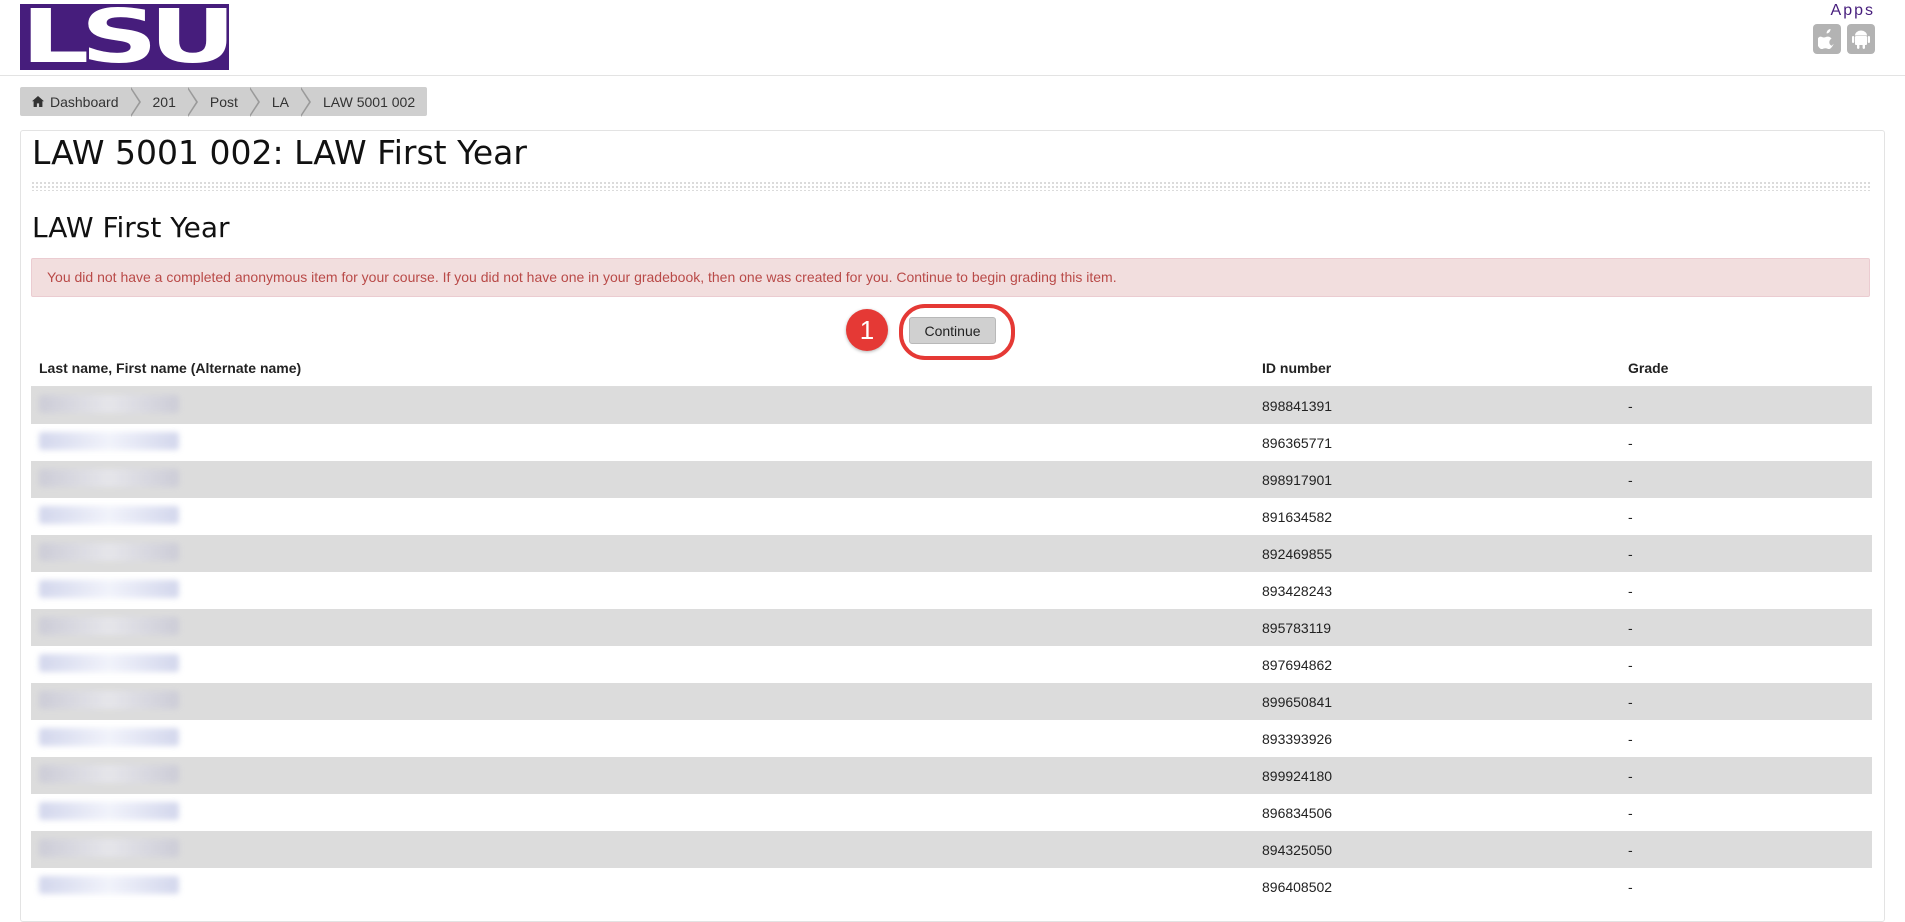 Image resolution: width=1905 pixels, height=922 pixels. What do you see at coordinates (1746, 368) in the screenshot?
I see `column-header-grade: Grade` at bounding box center [1746, 368].